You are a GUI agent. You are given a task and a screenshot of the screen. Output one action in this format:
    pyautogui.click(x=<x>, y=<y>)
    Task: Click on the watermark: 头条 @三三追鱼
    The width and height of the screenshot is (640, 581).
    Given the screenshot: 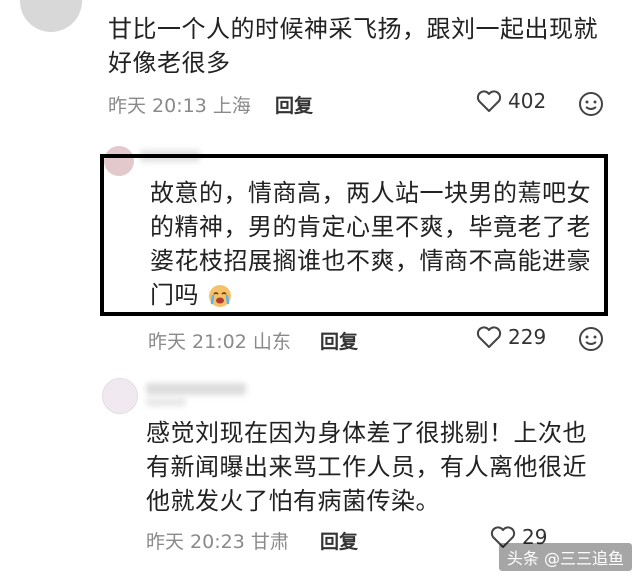 What is the action you would take?
    pyautogui.click(x=565, y=557)
    